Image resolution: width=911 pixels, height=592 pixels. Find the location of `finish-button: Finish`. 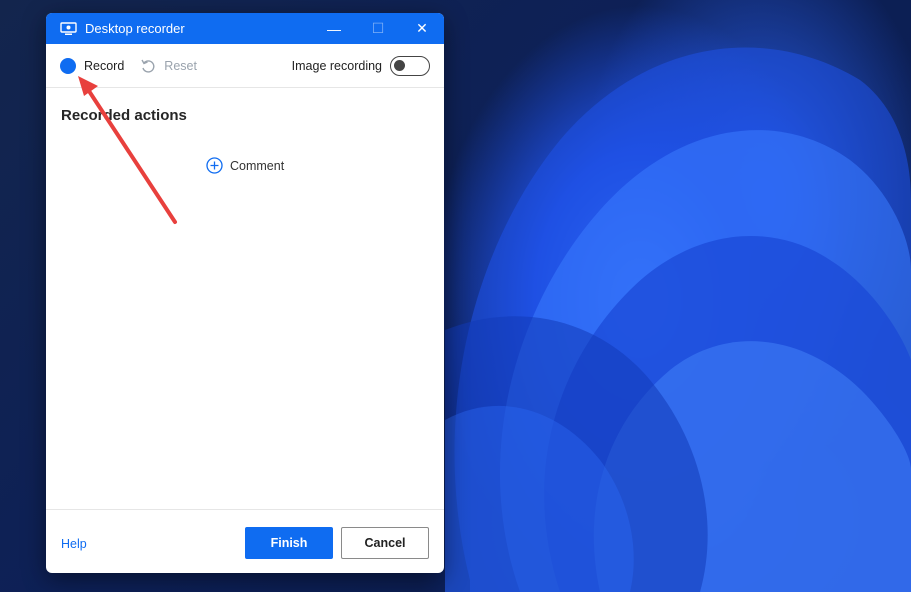

finish-button: Finish is located at coordinates (289, 543).